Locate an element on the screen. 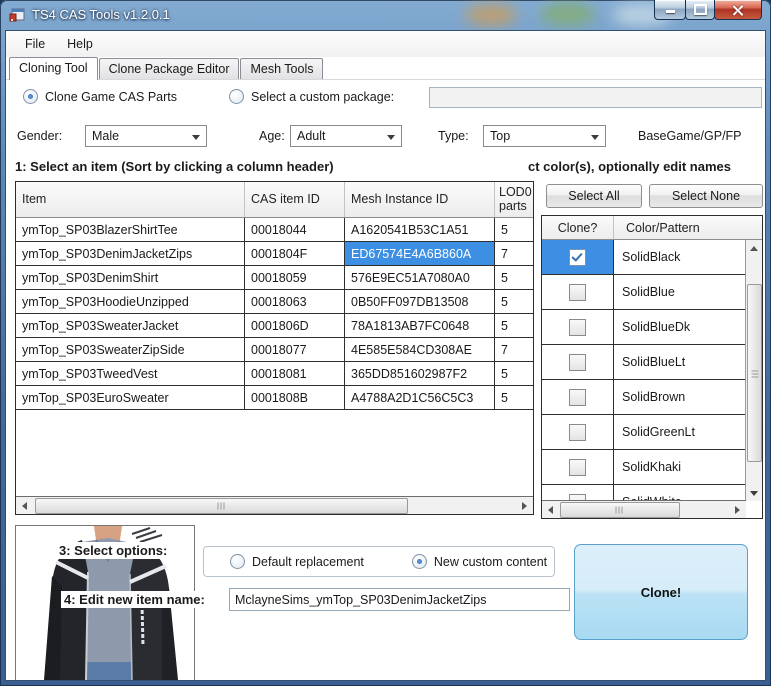  mesh-id-cell: 78A1813AB7FC0648 is located at coordinates (420, 325).